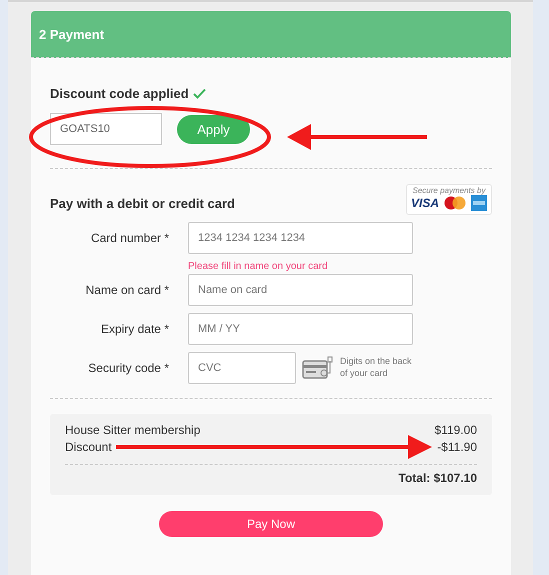 Image resolution: width=549 pixels, height=575 pixels. What do you see at coordinates (142, 204) in the screenshot?
I see `card-section-title: Pay with a debit or credit card` at bounding box center [142, 204].